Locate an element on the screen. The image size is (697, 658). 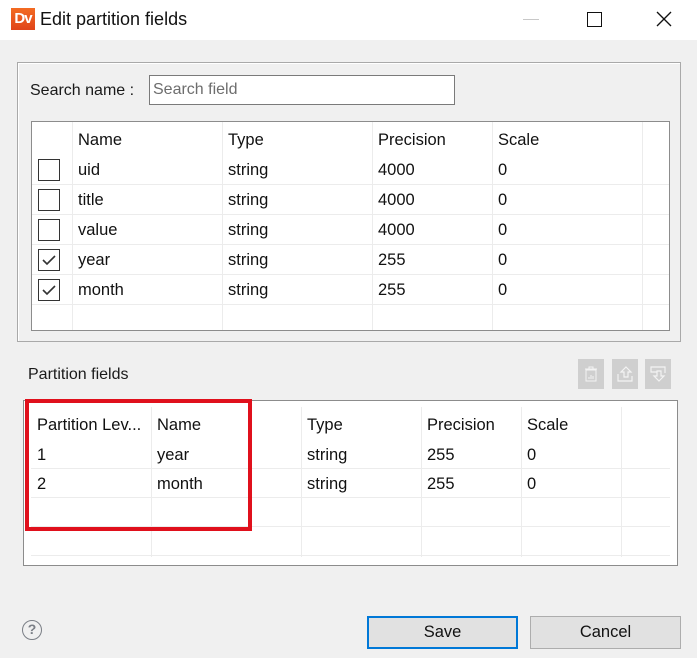
help-icon: ? is located at coordinates (32, 630).